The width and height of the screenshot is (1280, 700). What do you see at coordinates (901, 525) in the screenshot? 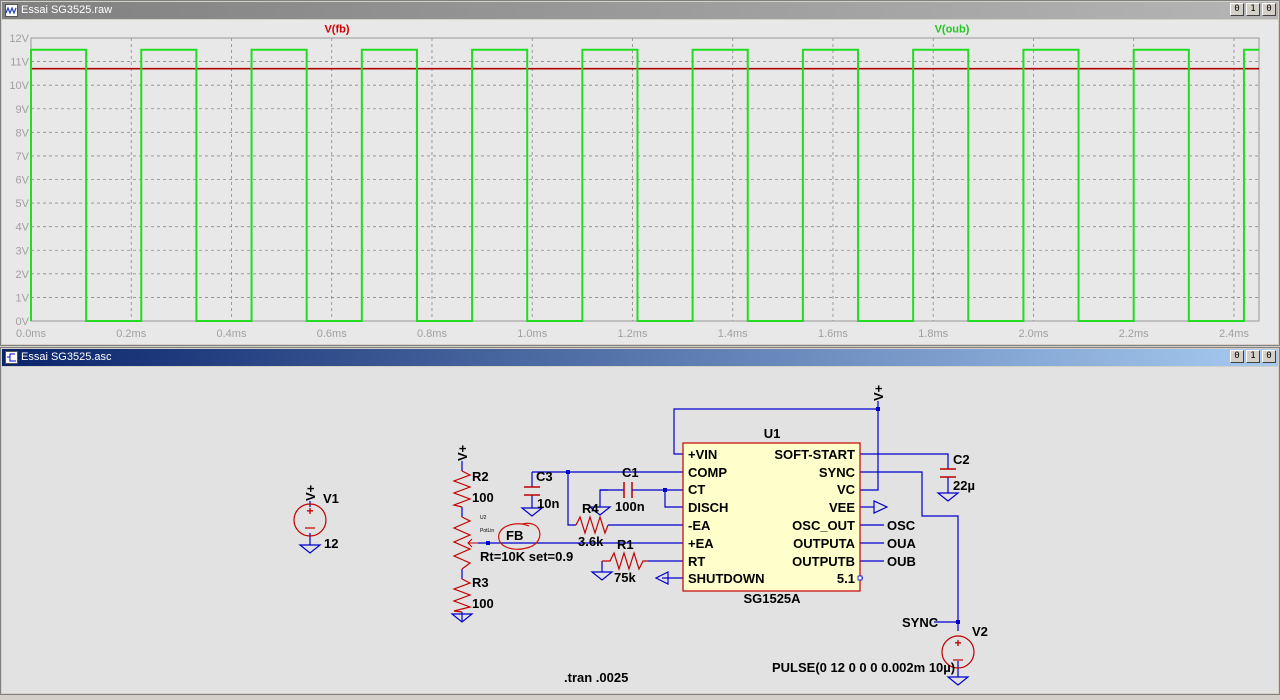
I see `osc-net-label: OSC` at bounding box center [901, 525].